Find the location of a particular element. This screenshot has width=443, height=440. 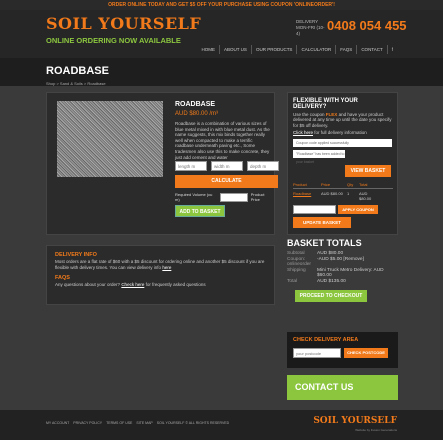

nav-contact: CONTACT is located at coordinates (371, 49).